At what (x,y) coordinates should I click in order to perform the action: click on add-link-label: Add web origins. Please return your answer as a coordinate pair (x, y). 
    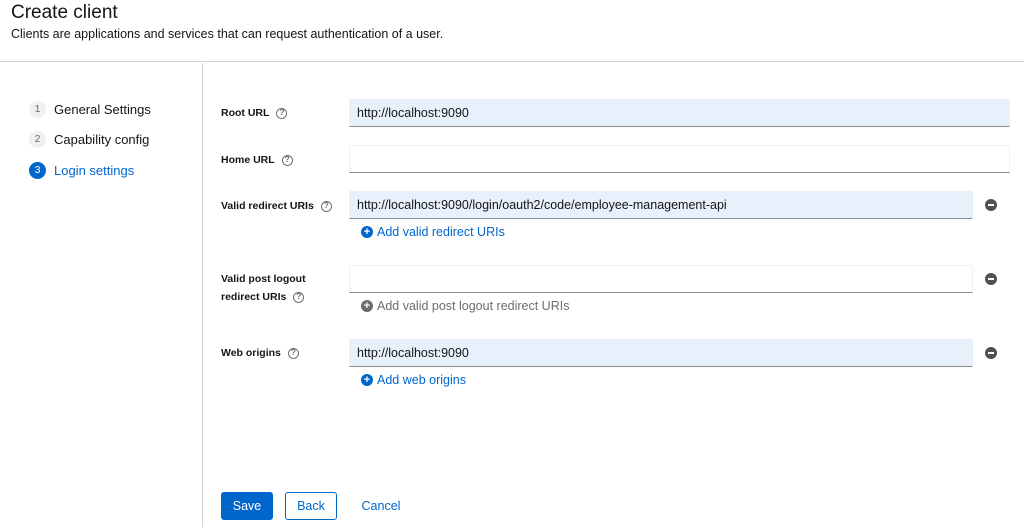
    Looking at the image, I should click on (421, 380).